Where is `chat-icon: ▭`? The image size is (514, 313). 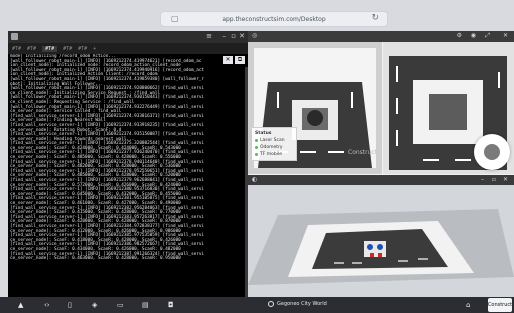 chat-icon: ▭ is located at coordinates (120, 305).